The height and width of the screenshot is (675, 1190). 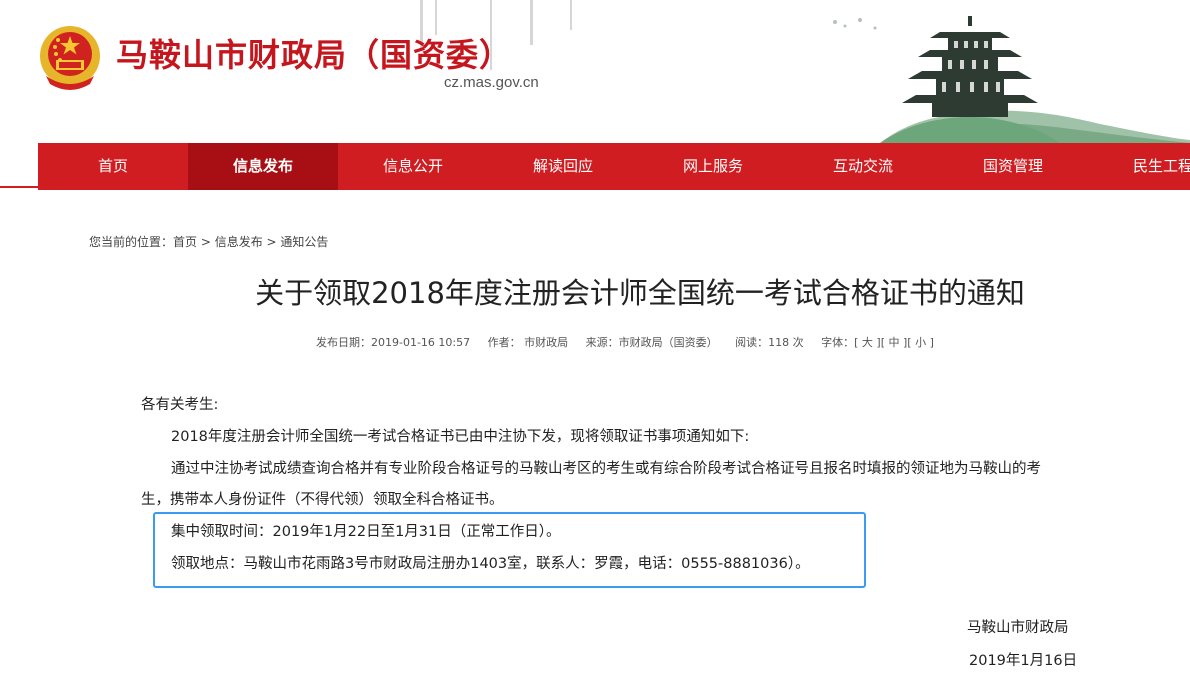 I want to click on author: 作者： 市财政局, so click(x=528, y=342).